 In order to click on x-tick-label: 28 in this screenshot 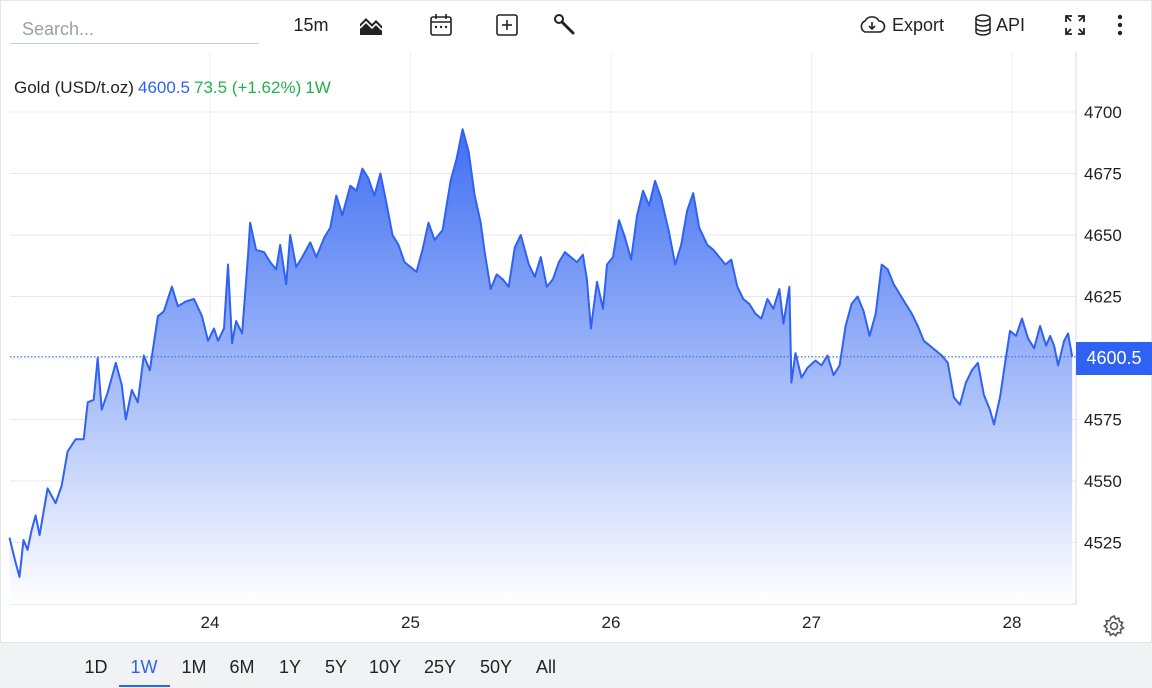, I will do `click(1012, 622)`.